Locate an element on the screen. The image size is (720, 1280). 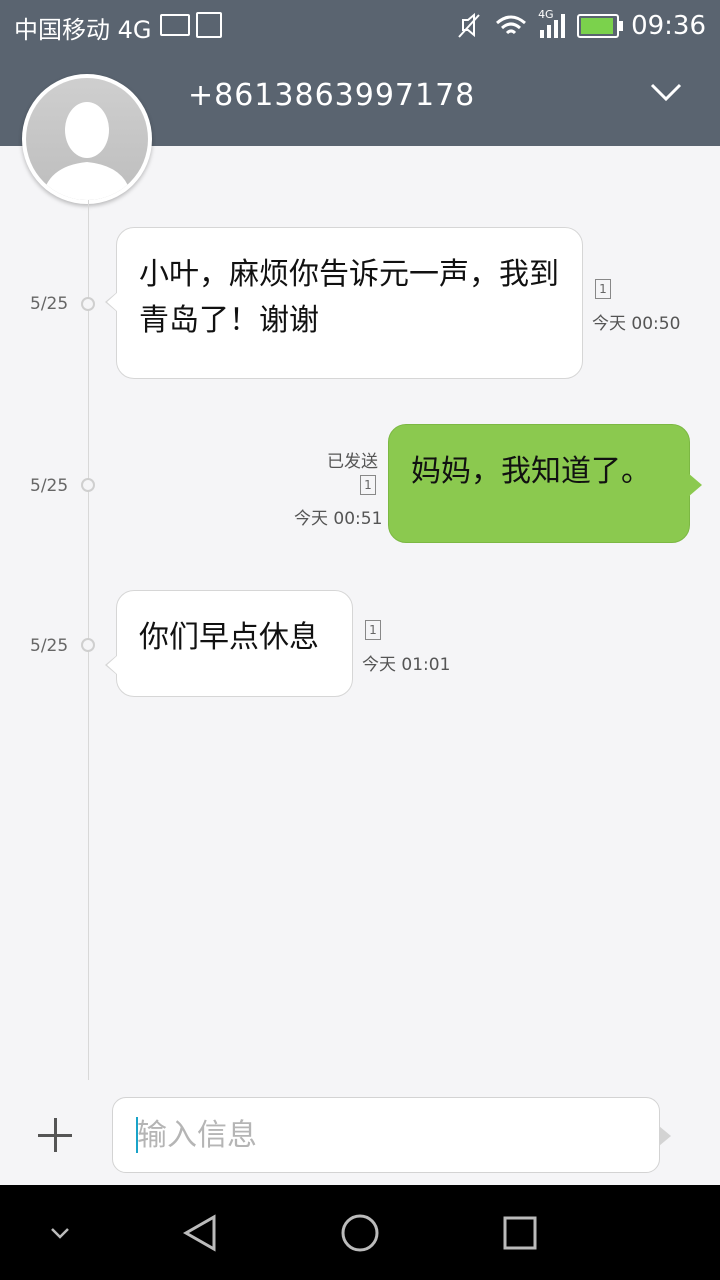
carrier-label: 中国移动 4G is located at coordinates (83, 30).